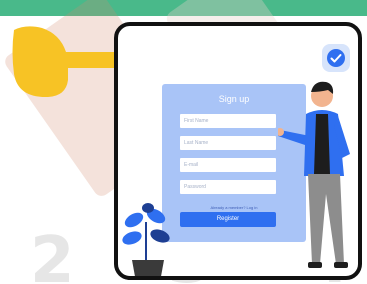 The image size is (367, 284). I want to click on check-badge-icon, so click(336, 58).